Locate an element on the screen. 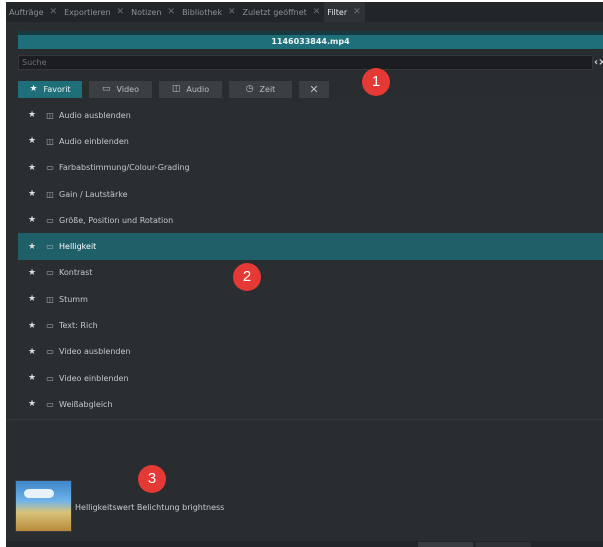 This screenshot has height=547, width=603. list-item-label: Gain / Lautstärke is located at coordinates (93, 194).